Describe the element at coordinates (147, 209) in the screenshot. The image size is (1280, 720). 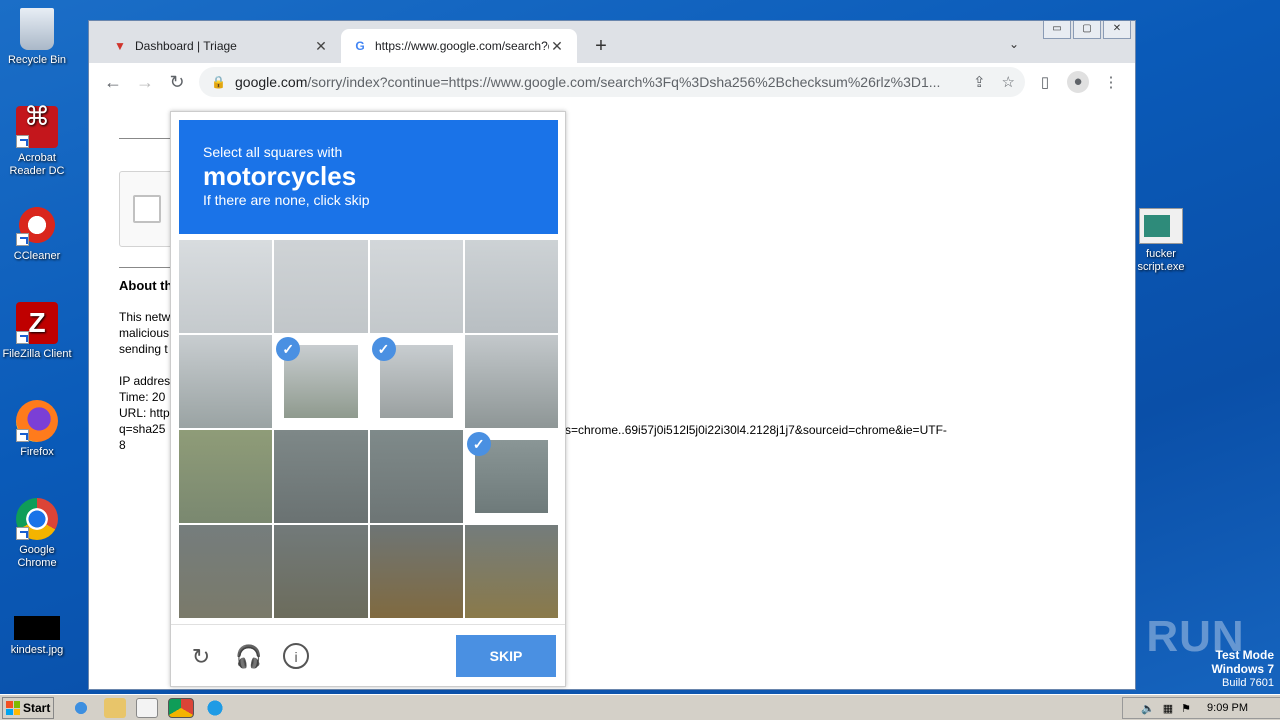
I see `recaptcha-checkbox` at that location.